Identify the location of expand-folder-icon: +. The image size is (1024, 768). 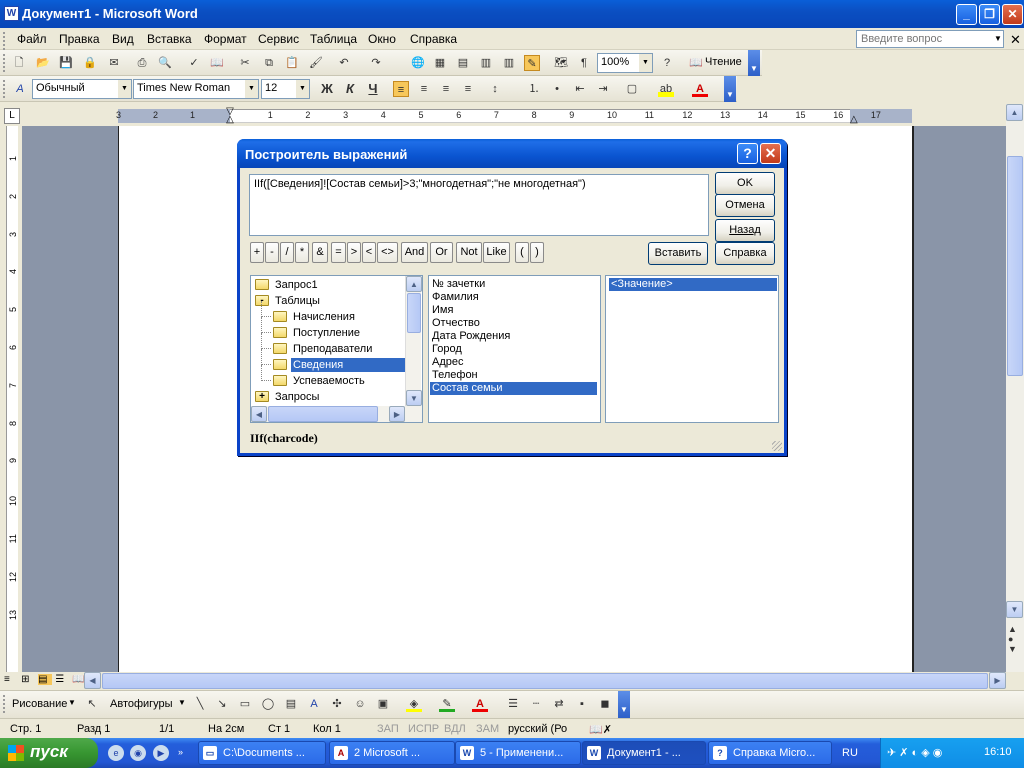
(262, 396).